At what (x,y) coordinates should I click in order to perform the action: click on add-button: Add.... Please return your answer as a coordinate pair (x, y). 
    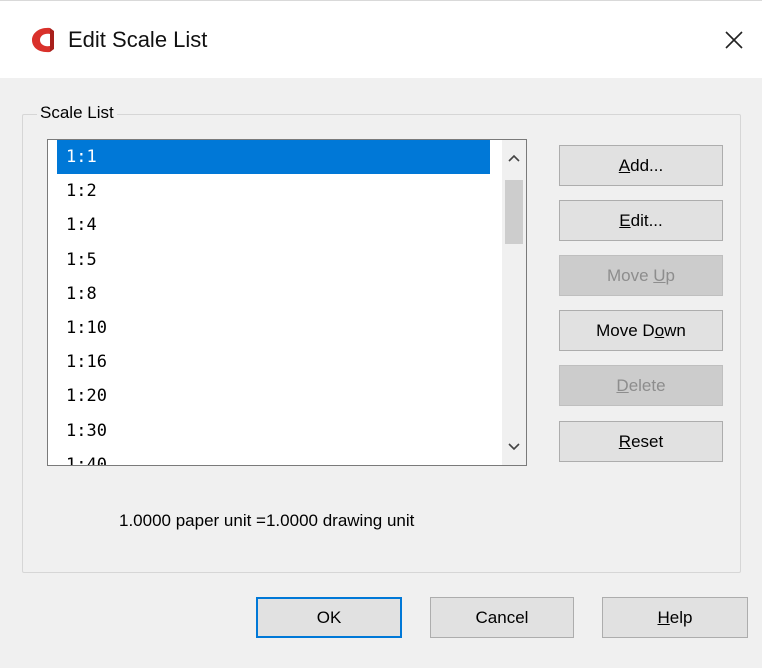
    Looking at the image, I should click on (641, 165).